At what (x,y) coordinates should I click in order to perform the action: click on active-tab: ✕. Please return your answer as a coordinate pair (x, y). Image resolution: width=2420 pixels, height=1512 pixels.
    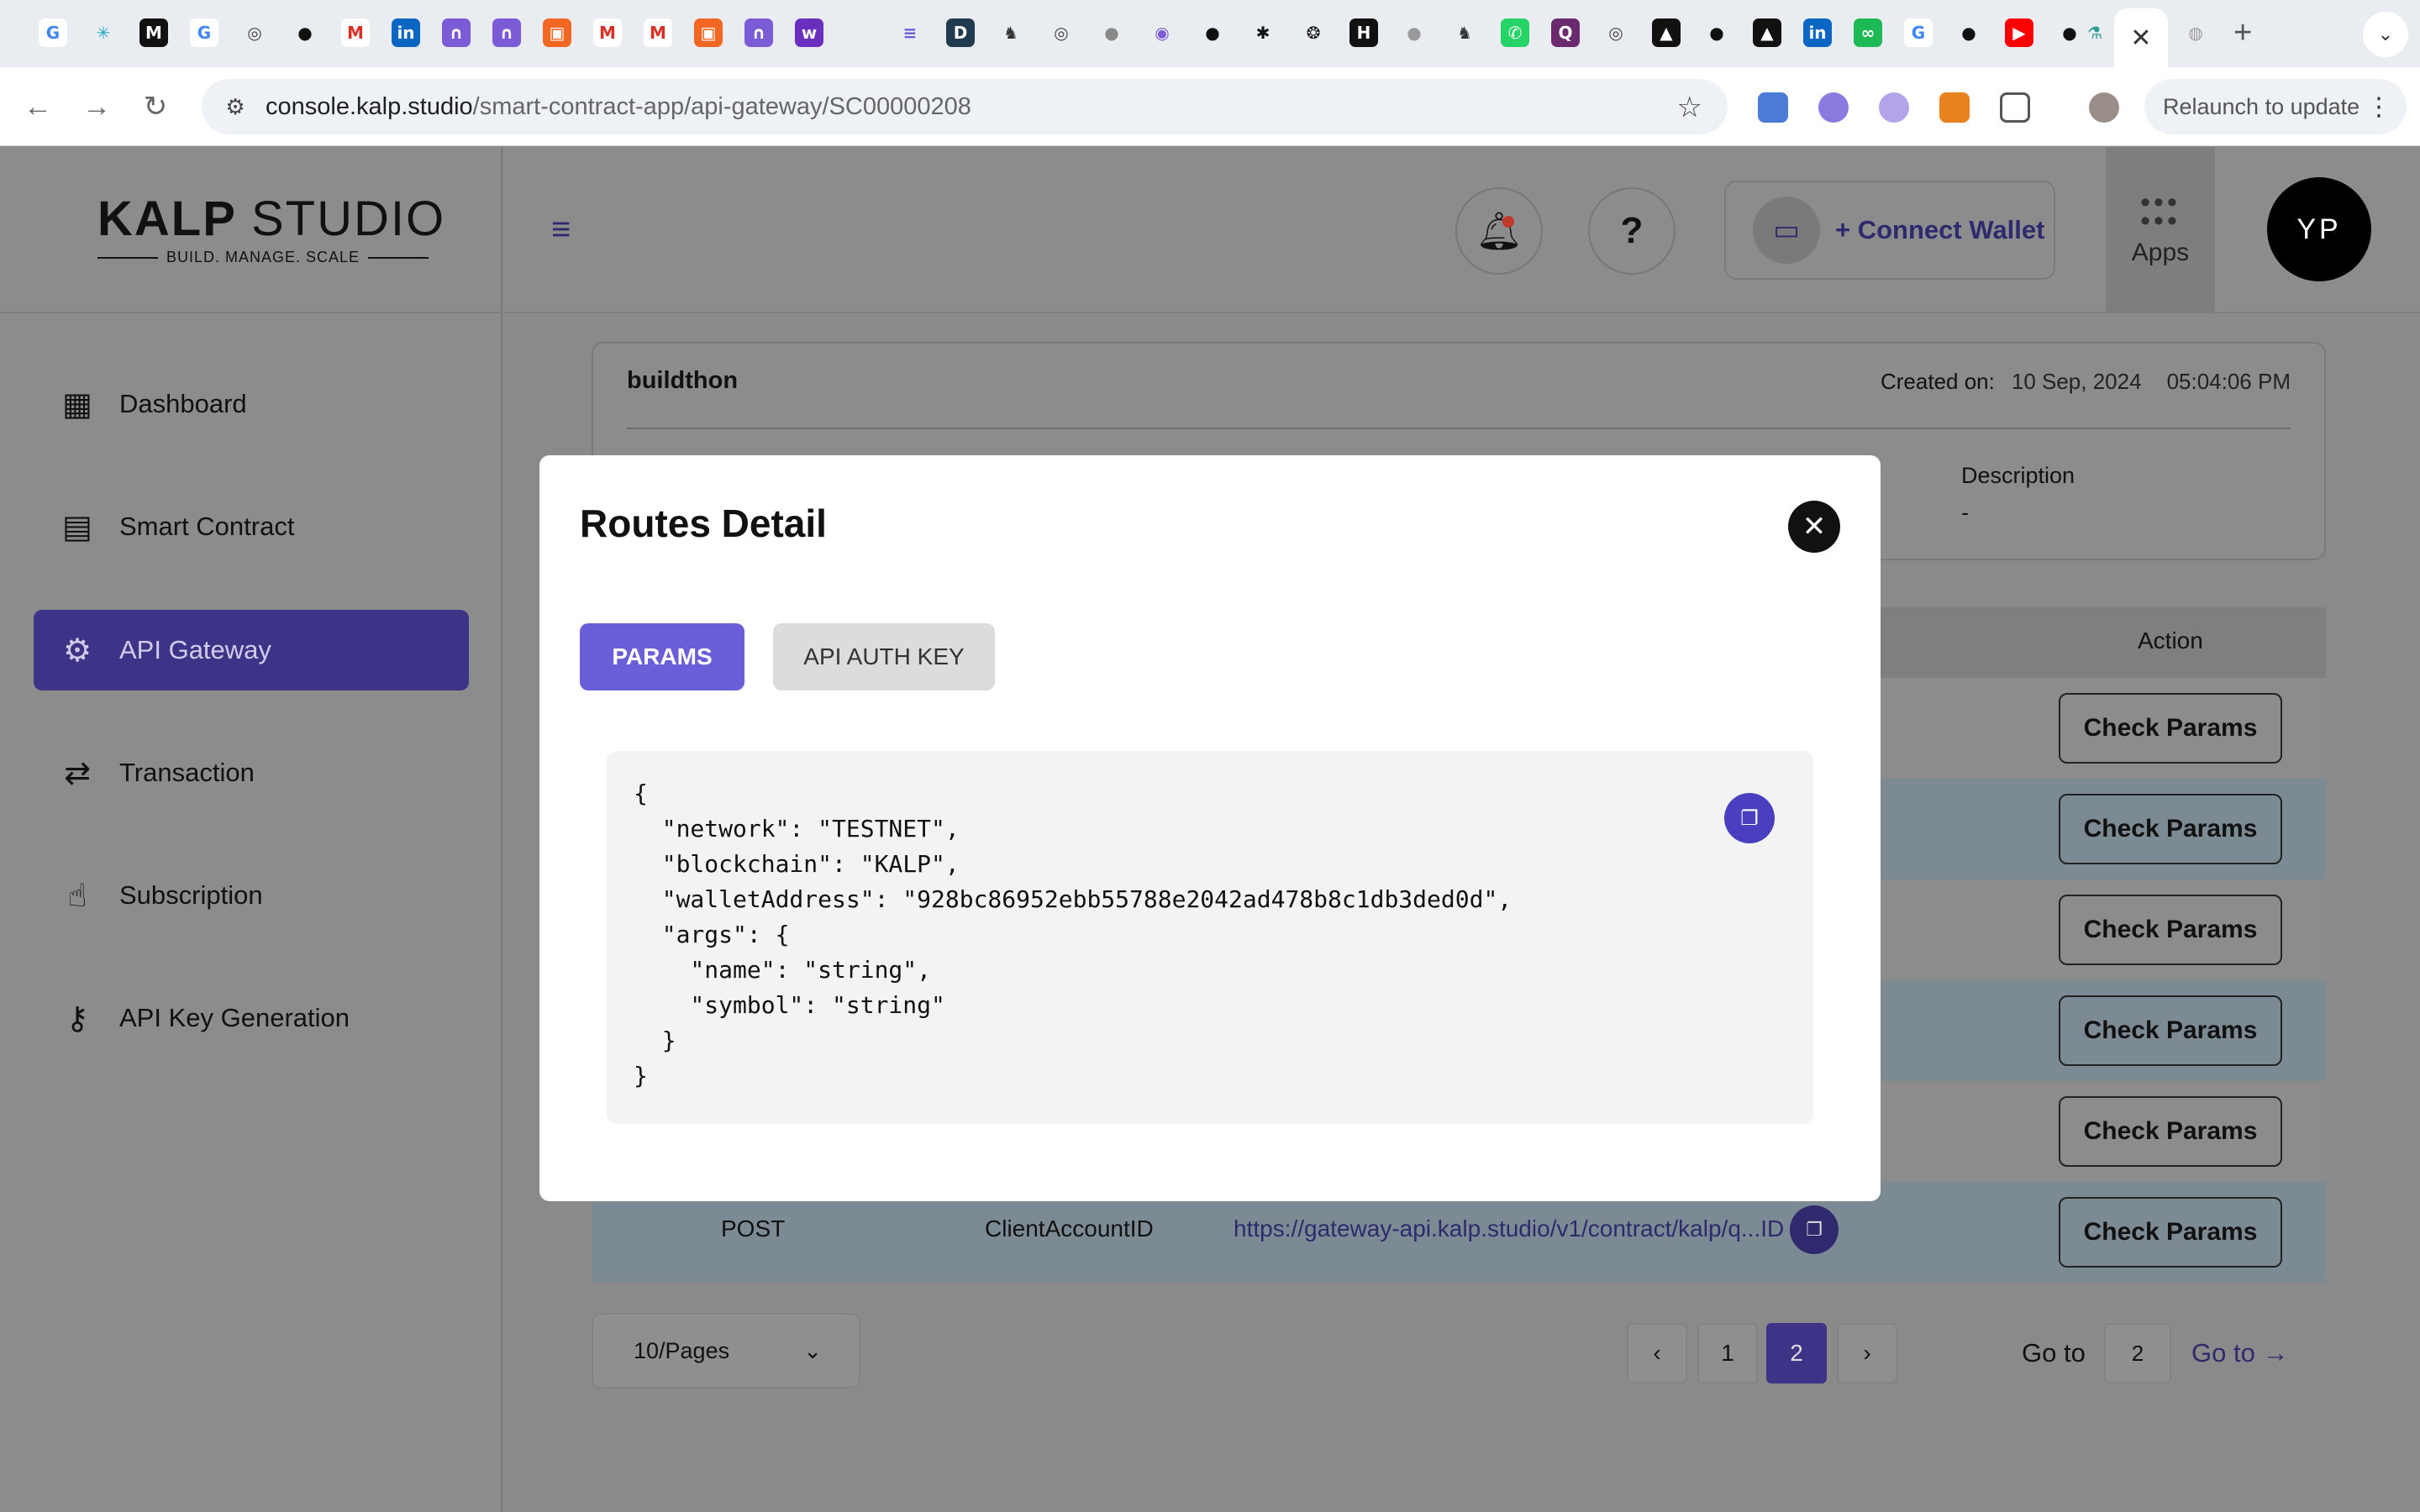
    Looking at the image, I should click on (2141, 37).